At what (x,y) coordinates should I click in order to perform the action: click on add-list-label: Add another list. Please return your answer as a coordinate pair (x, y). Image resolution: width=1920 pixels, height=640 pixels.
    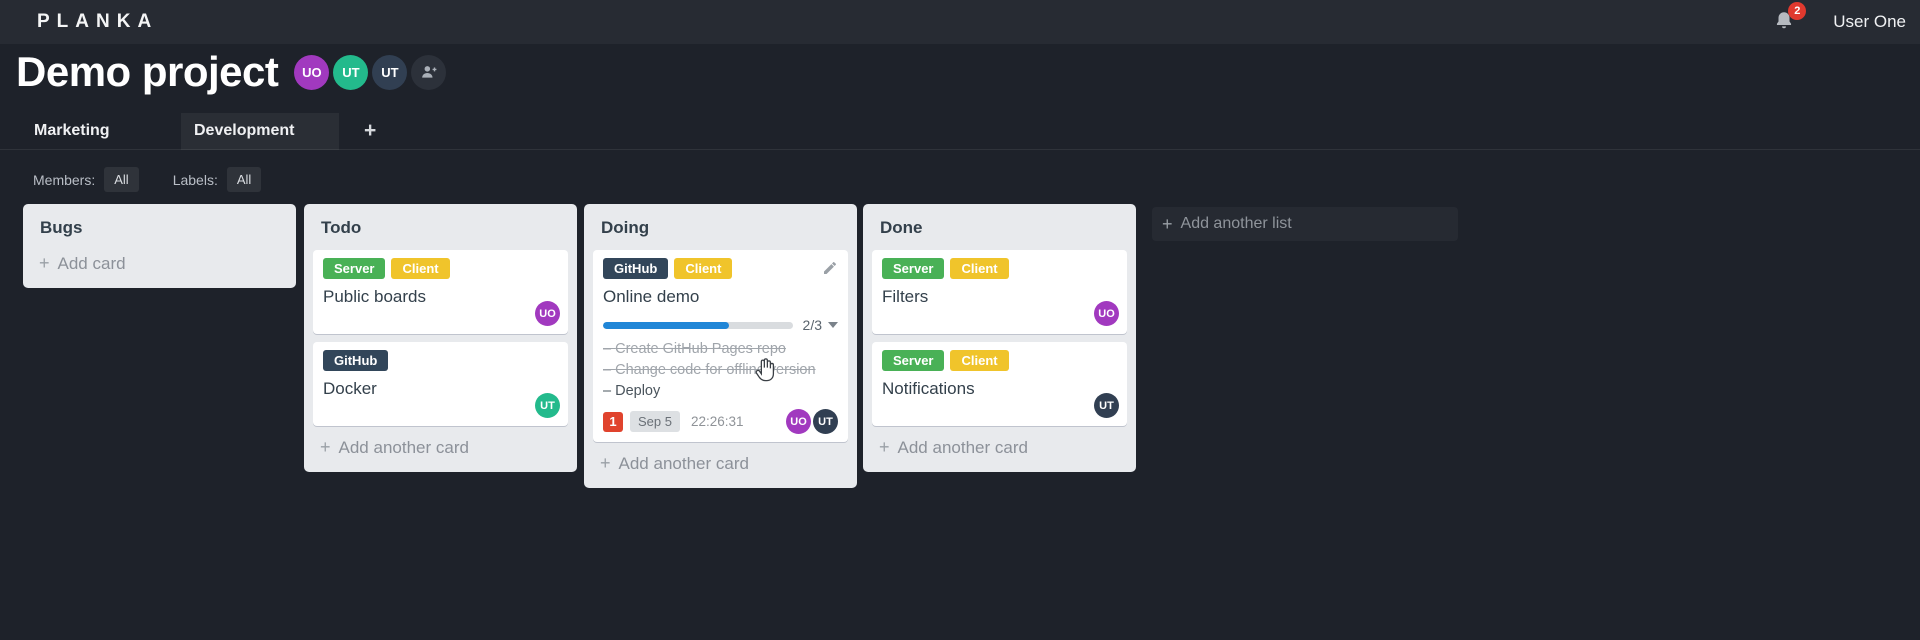
    Looking at the image, I should click on (1236, 223).